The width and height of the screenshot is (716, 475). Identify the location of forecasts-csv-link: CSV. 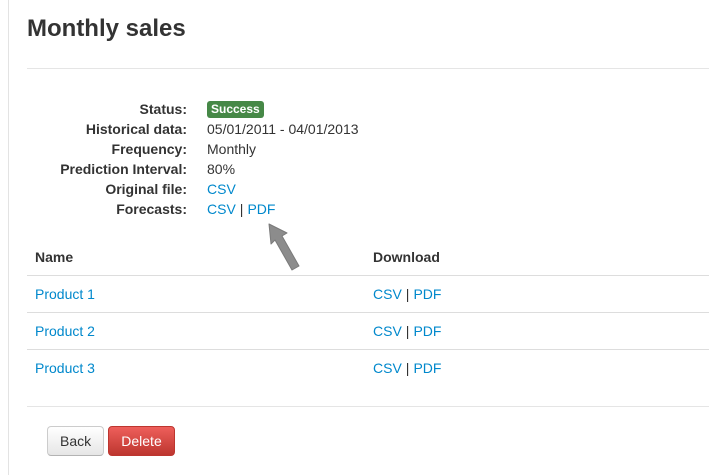
(221, 209).